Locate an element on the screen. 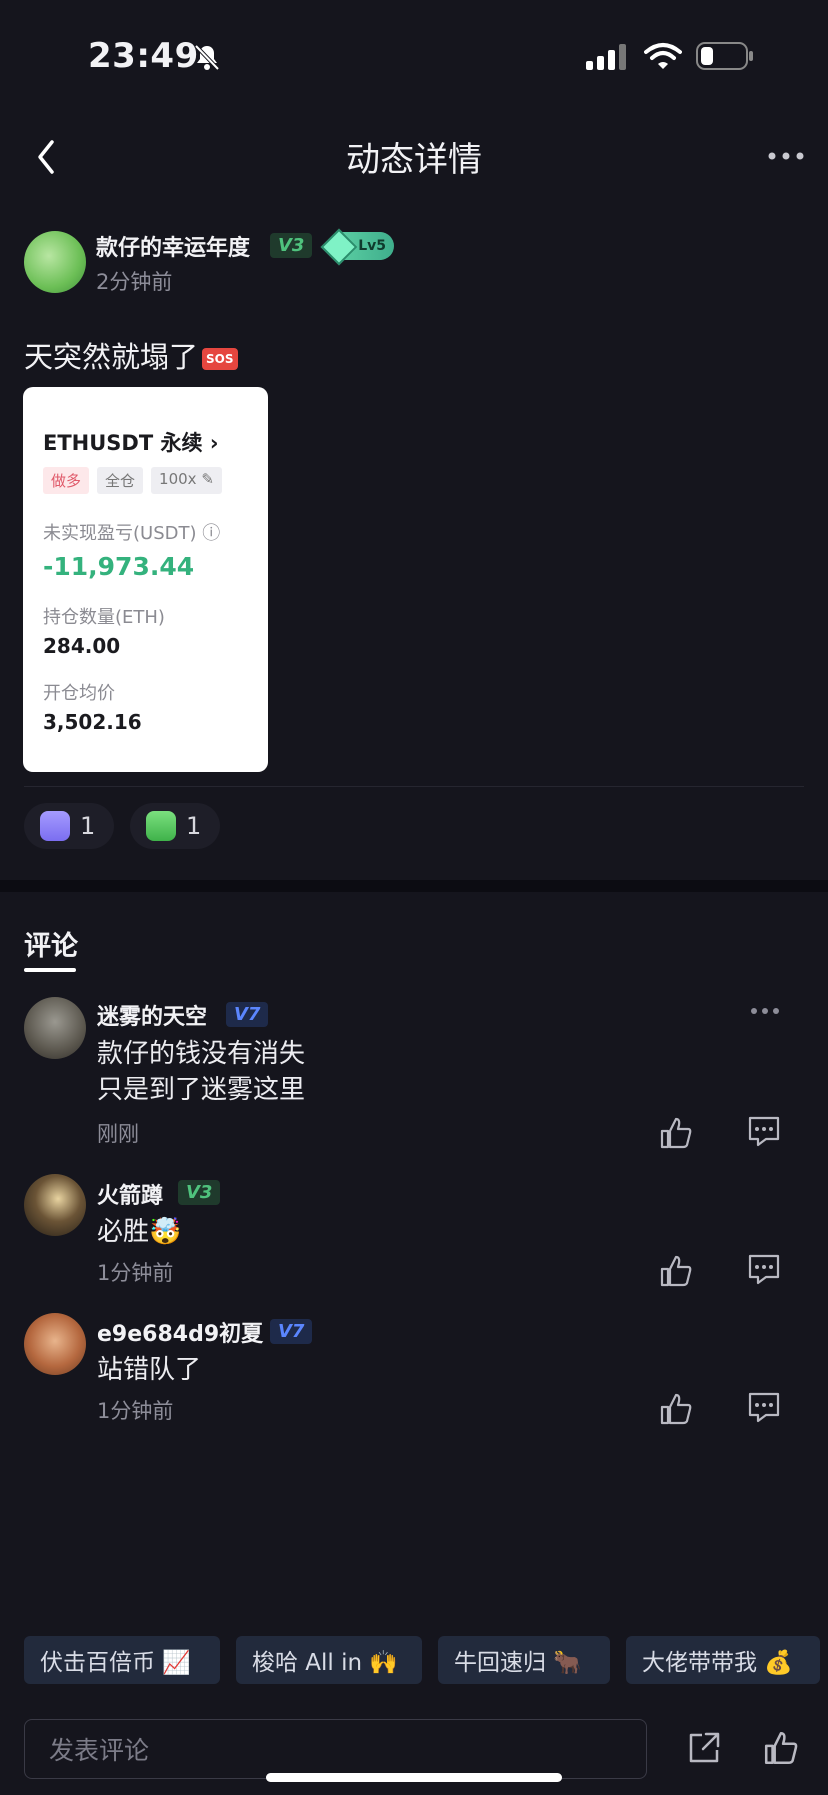 This screenshot has width=828, height=1795. quick-tag: 梭哈 All in 🙌 is located at coordinates (329, 1660).